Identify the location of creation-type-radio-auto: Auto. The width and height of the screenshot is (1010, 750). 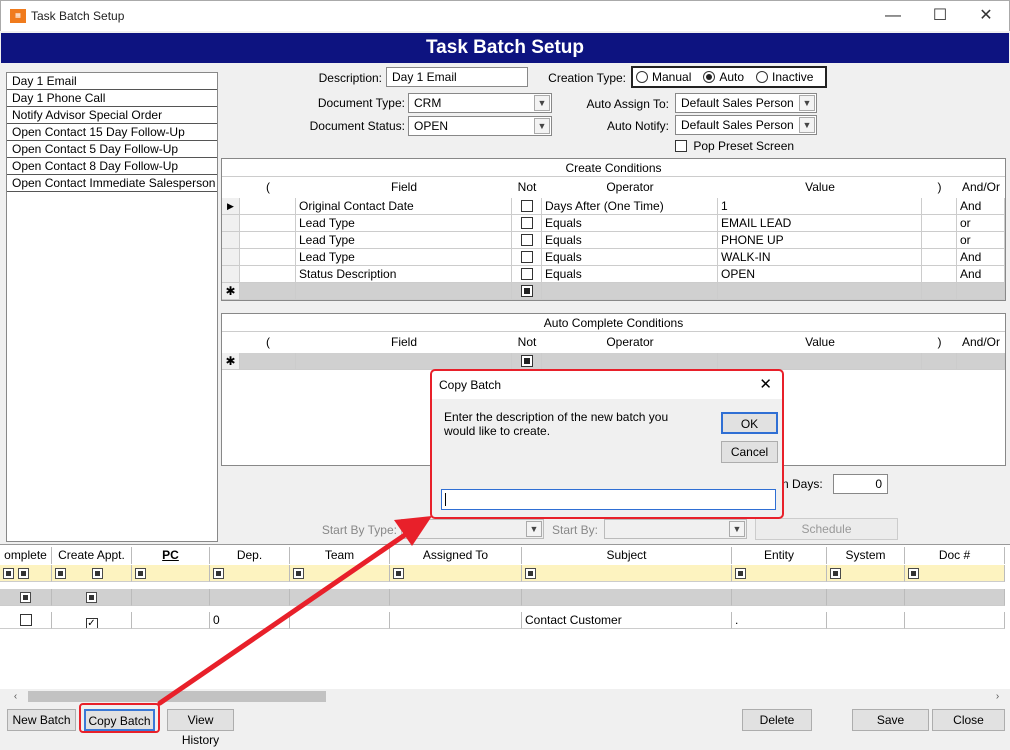
(723, 77).